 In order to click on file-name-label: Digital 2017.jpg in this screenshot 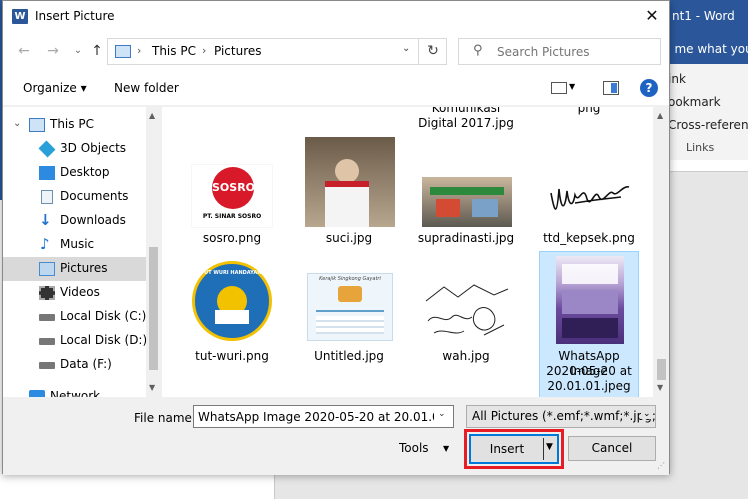, I will do `click(466, 123)`.